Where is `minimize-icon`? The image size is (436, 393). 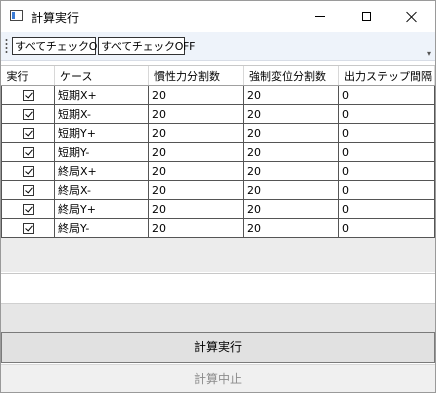
minimize-icon is located at coordinates (320, 16).